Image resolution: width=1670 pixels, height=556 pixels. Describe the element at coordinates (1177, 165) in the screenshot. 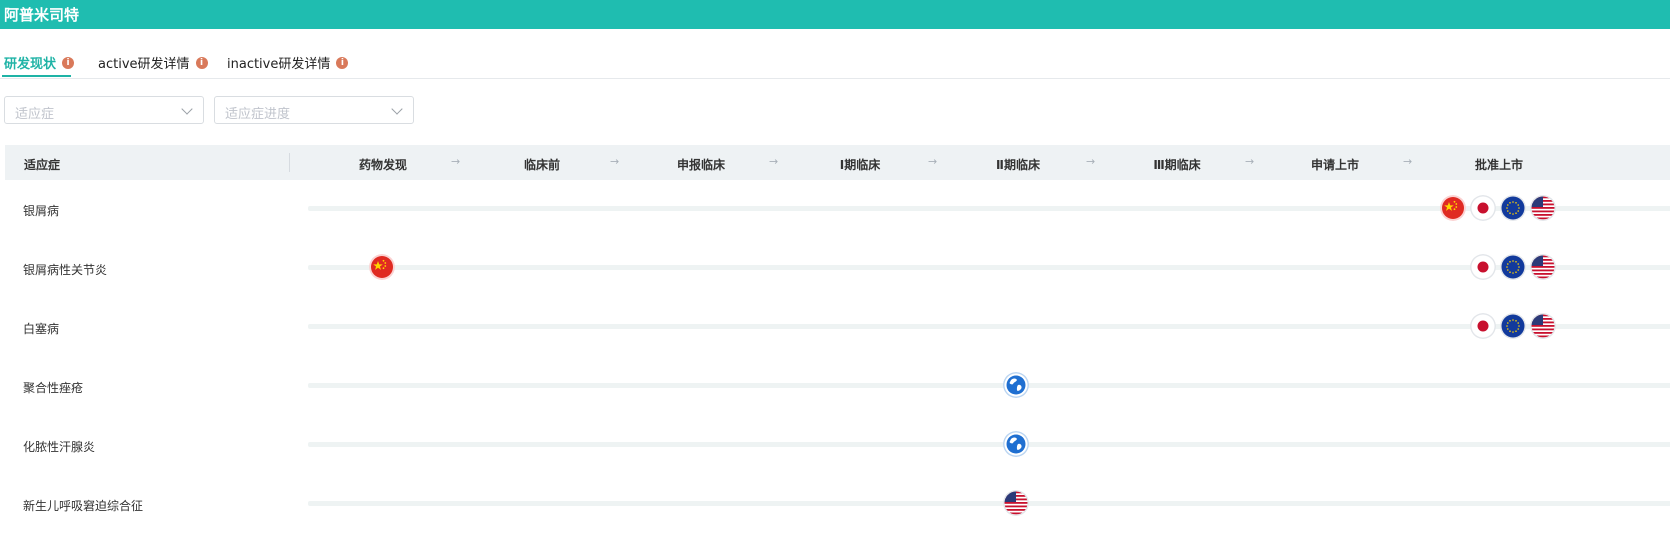

I see `stage-header: Ⅲ期临床` at that location.